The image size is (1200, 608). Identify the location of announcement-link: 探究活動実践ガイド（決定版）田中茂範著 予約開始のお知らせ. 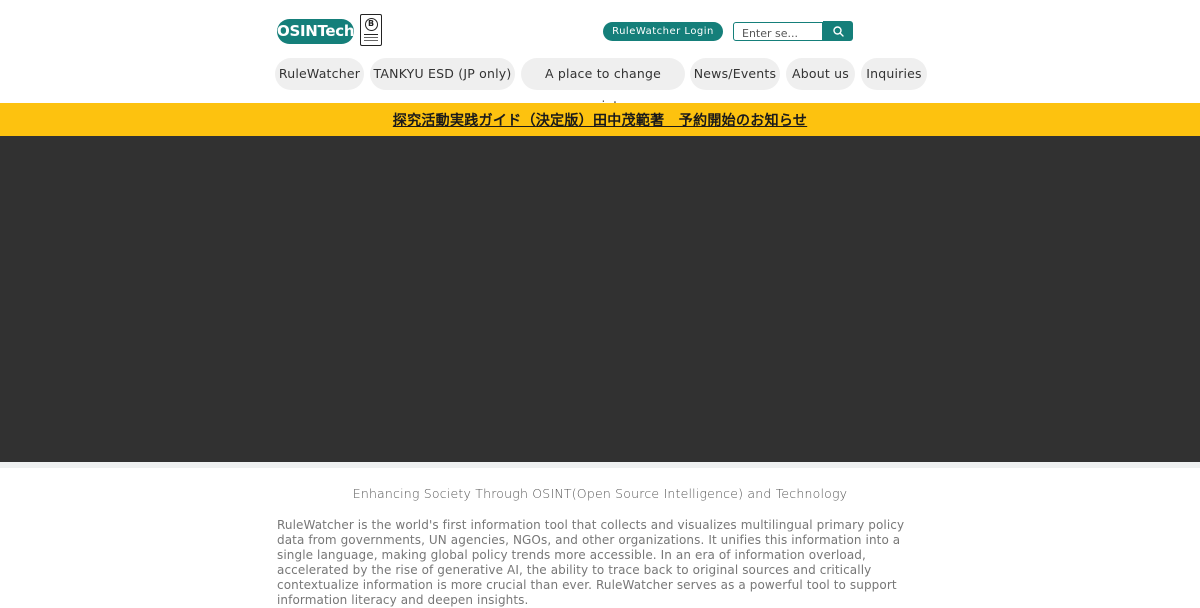
(600, 120).